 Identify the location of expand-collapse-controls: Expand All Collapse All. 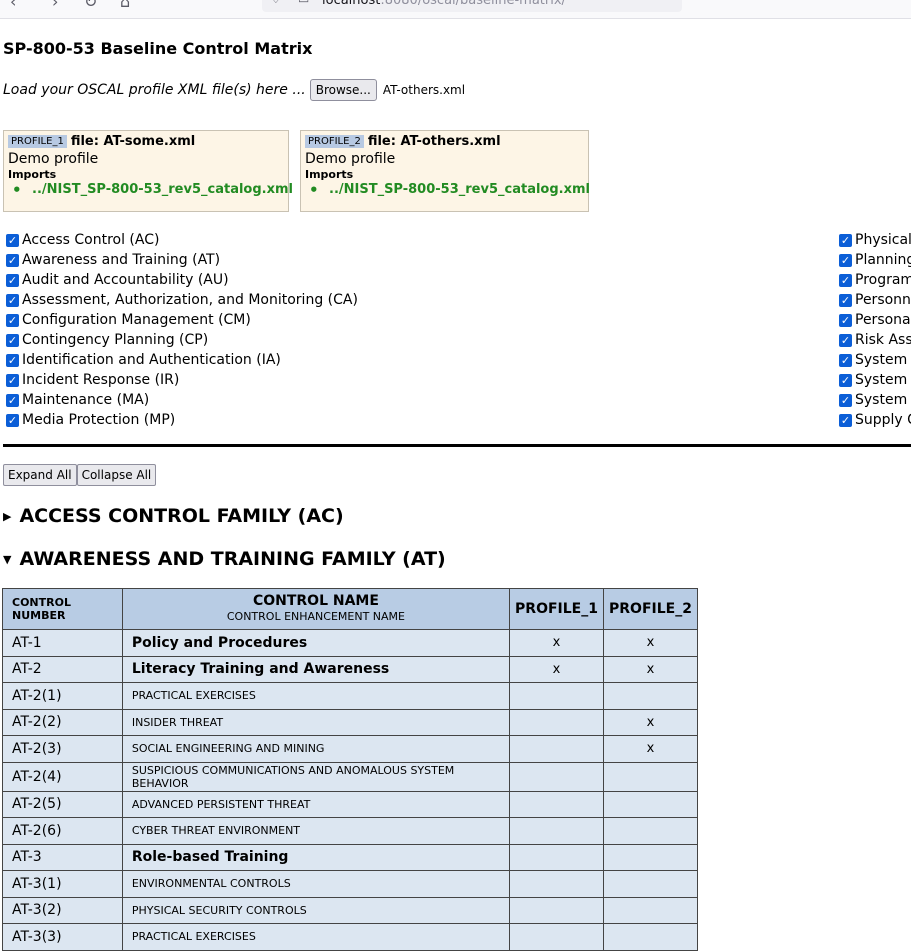
(80, 475).